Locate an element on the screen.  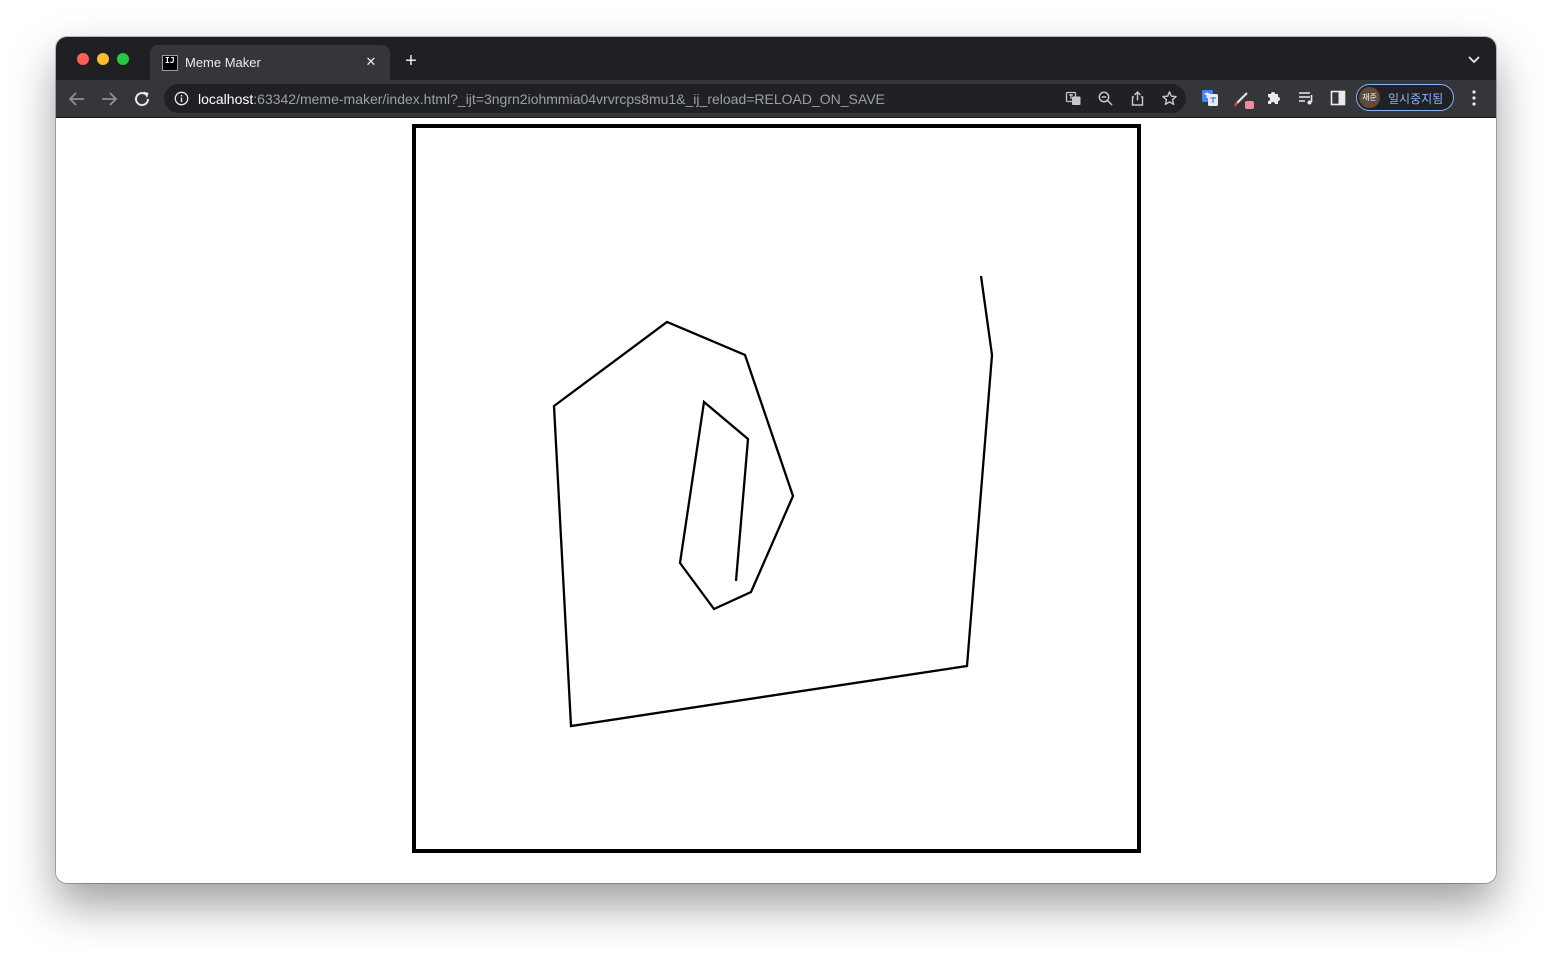
arrow-left-icon is located at coordinates (77, 99).